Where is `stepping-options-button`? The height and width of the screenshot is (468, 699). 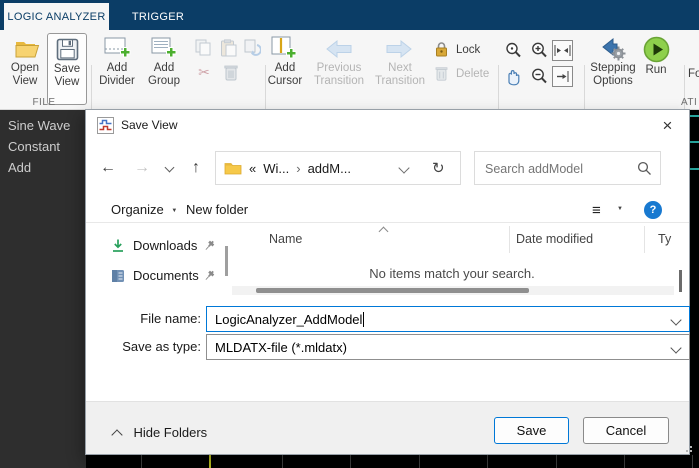 stepping-options-button is located at coordinates (613, 48).